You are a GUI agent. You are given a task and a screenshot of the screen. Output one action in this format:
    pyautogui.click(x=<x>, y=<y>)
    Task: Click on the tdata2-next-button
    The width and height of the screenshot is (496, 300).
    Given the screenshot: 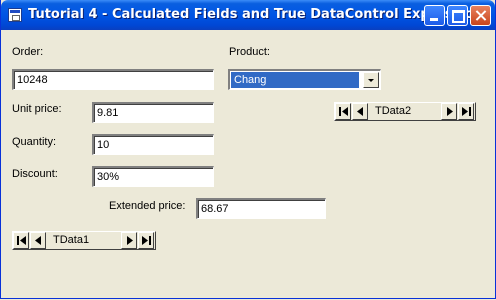 What is the action you would take?
    pyautogui.click(x=449, y=111)
    